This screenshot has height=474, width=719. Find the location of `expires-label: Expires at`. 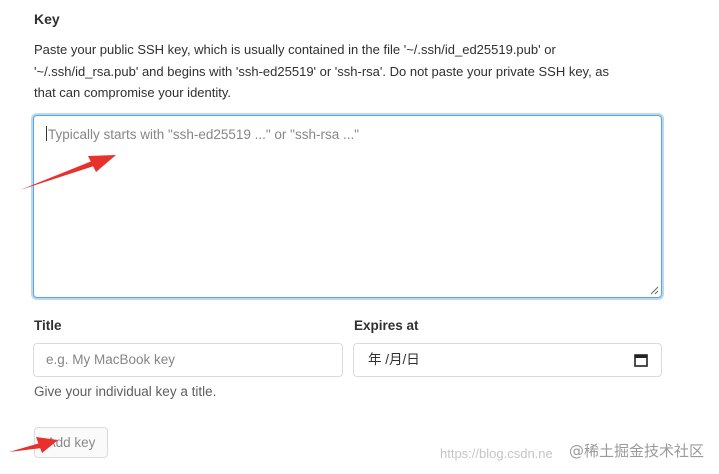

expires-label: Expires at is located at coordinates (386, 325).